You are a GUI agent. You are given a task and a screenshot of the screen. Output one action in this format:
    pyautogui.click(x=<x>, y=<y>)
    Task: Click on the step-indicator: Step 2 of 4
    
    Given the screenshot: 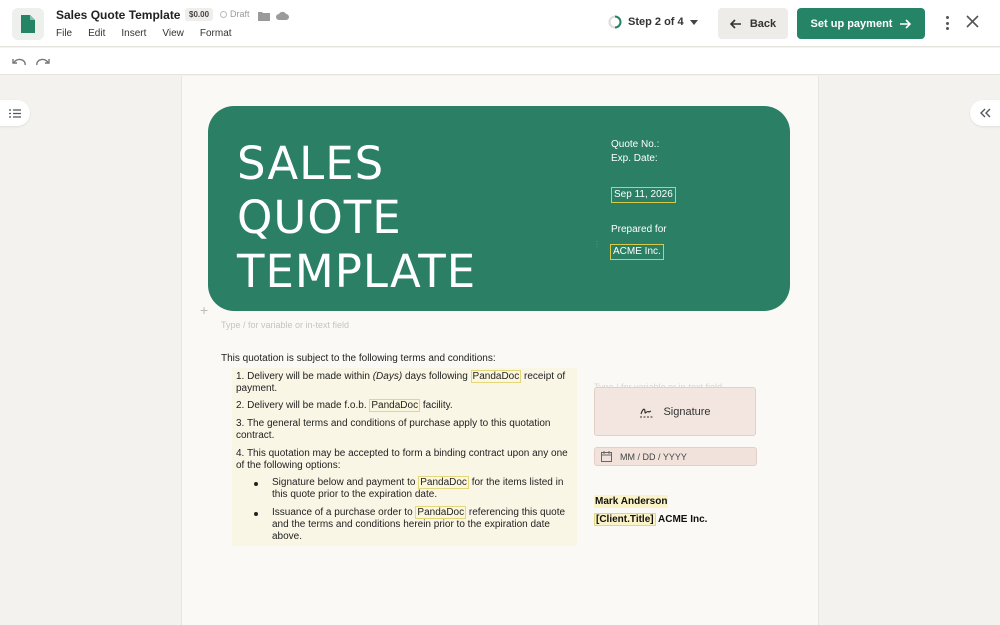 What is the action you would take?
    pyautogui.click(x=653, y=22)
    